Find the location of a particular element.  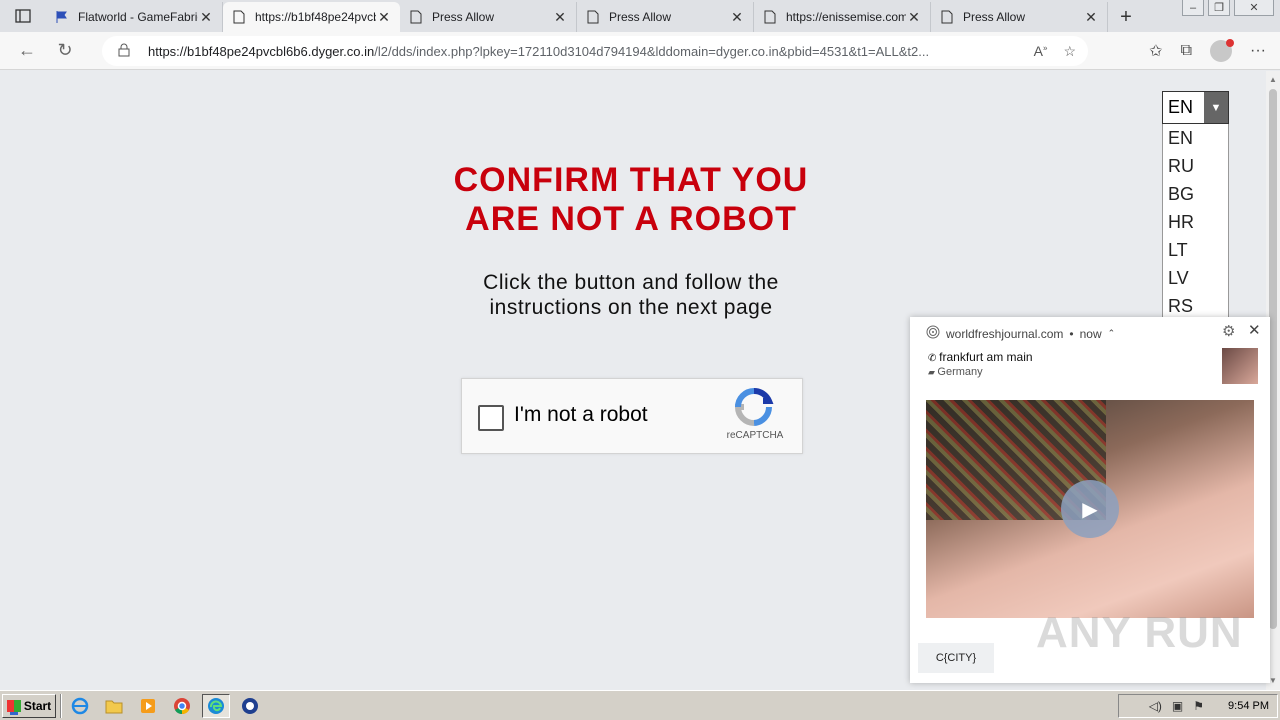

language-selected: EN is located at coordinates (1181, 107).